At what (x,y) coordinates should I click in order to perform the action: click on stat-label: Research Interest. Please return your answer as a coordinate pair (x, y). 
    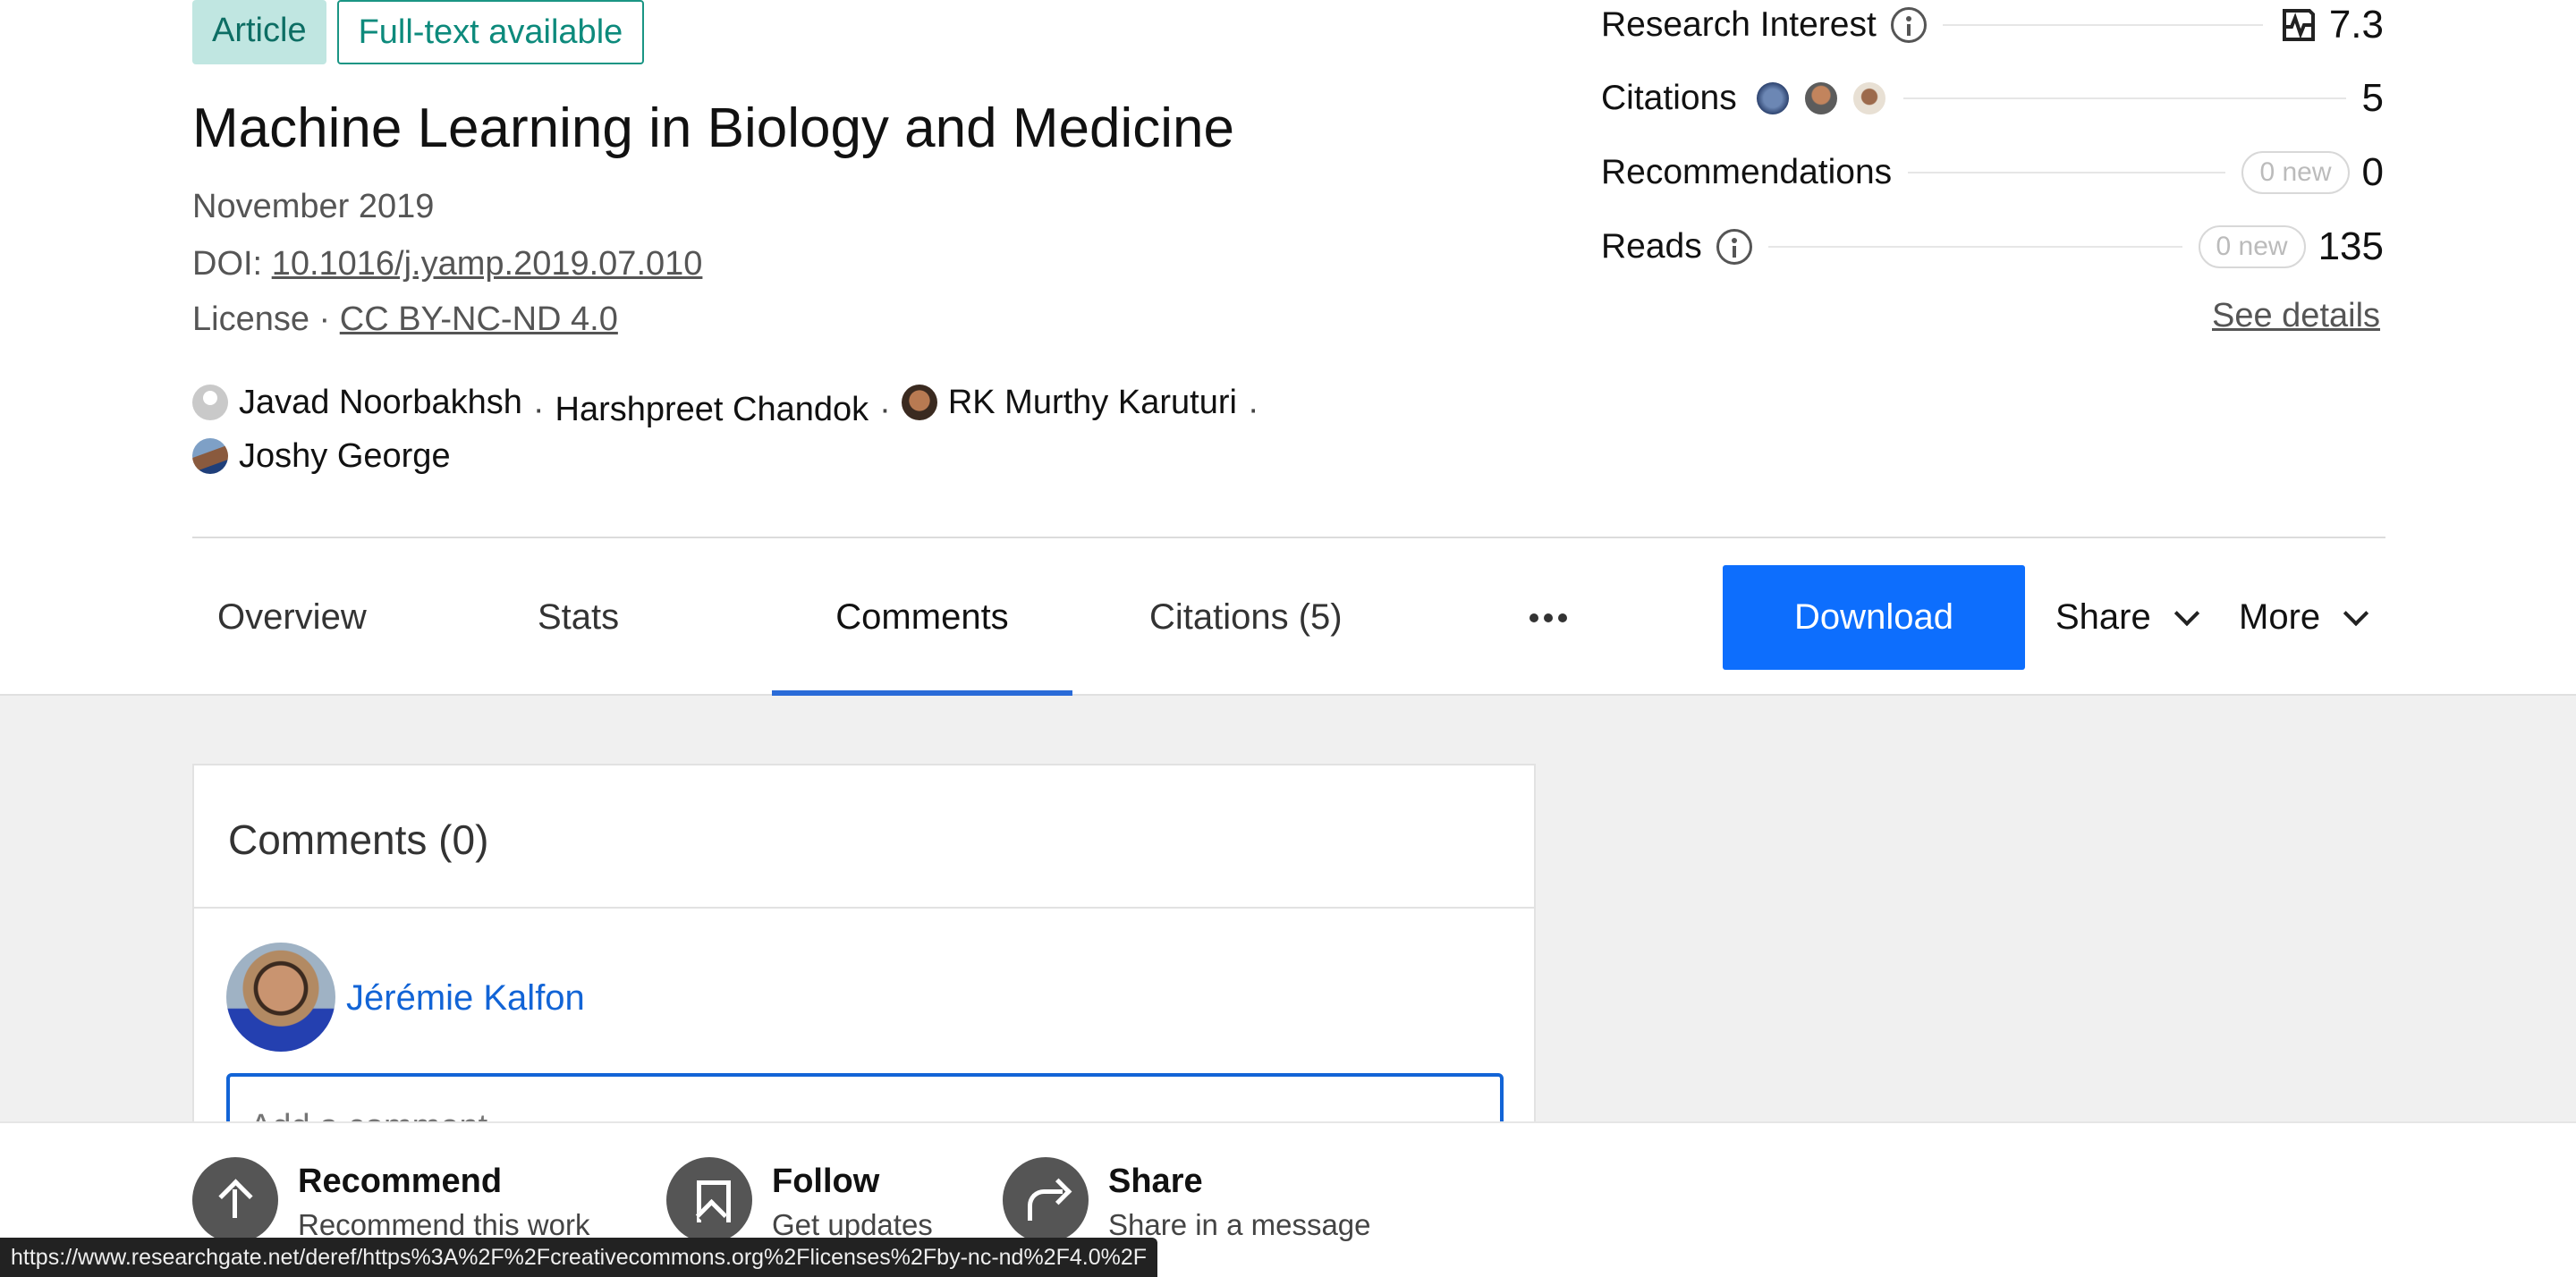
    Looking at the image, I should click on (1739, 24).